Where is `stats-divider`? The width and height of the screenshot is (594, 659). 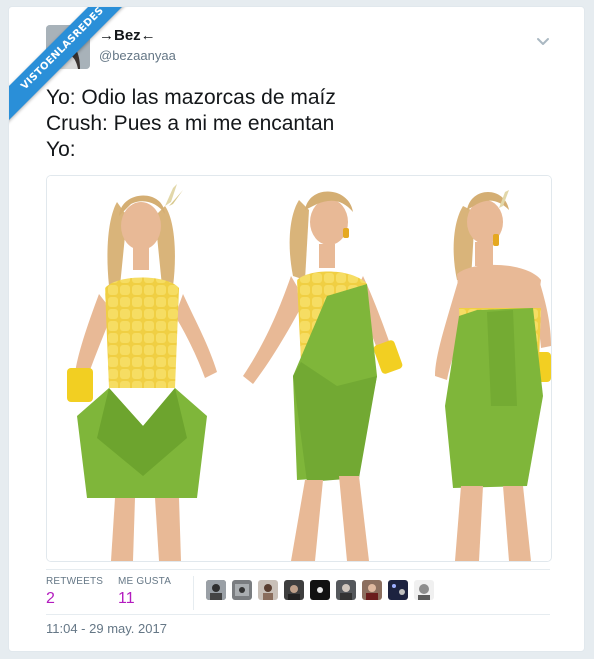
stats-divider is located at coordinates (193, 593).